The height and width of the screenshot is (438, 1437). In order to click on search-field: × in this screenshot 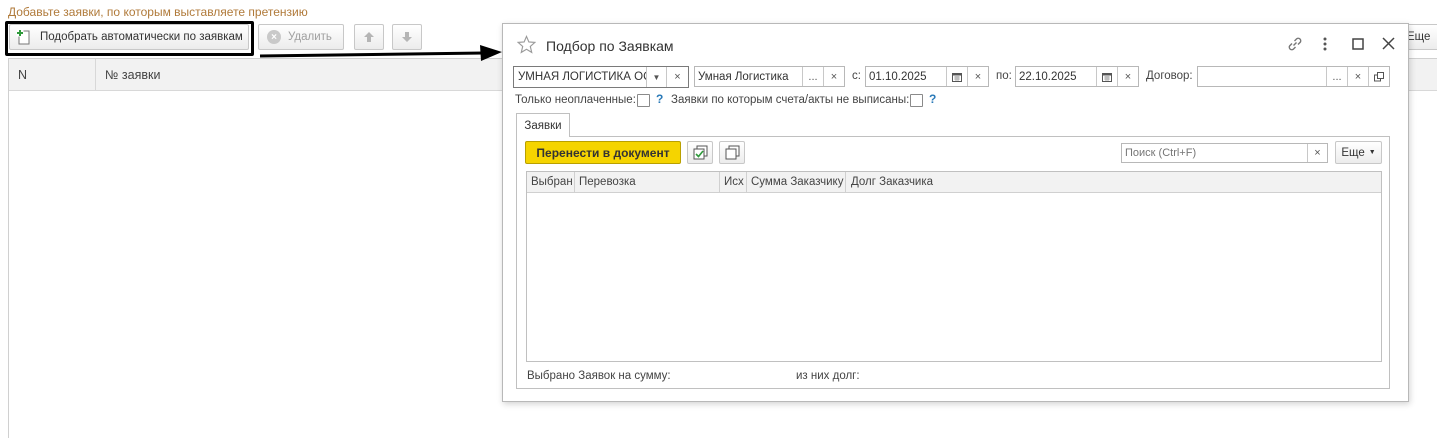, I will do `click(1224, 153)`.